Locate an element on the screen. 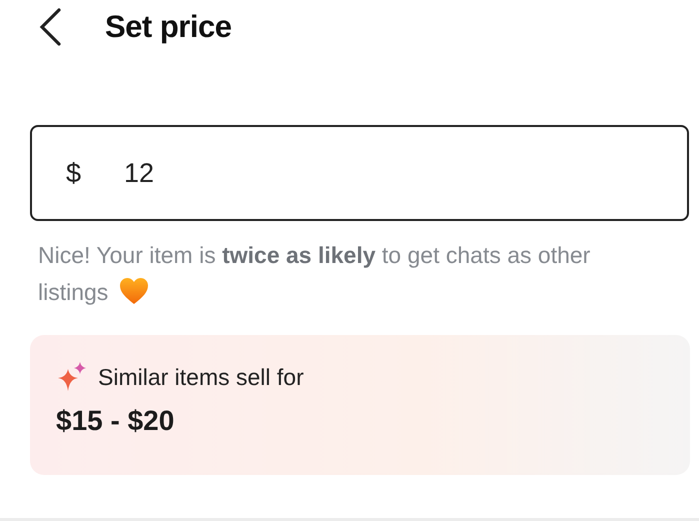 The width and height of the screenshot is (699, 521). back-icon is located at coordinates (50, 27).